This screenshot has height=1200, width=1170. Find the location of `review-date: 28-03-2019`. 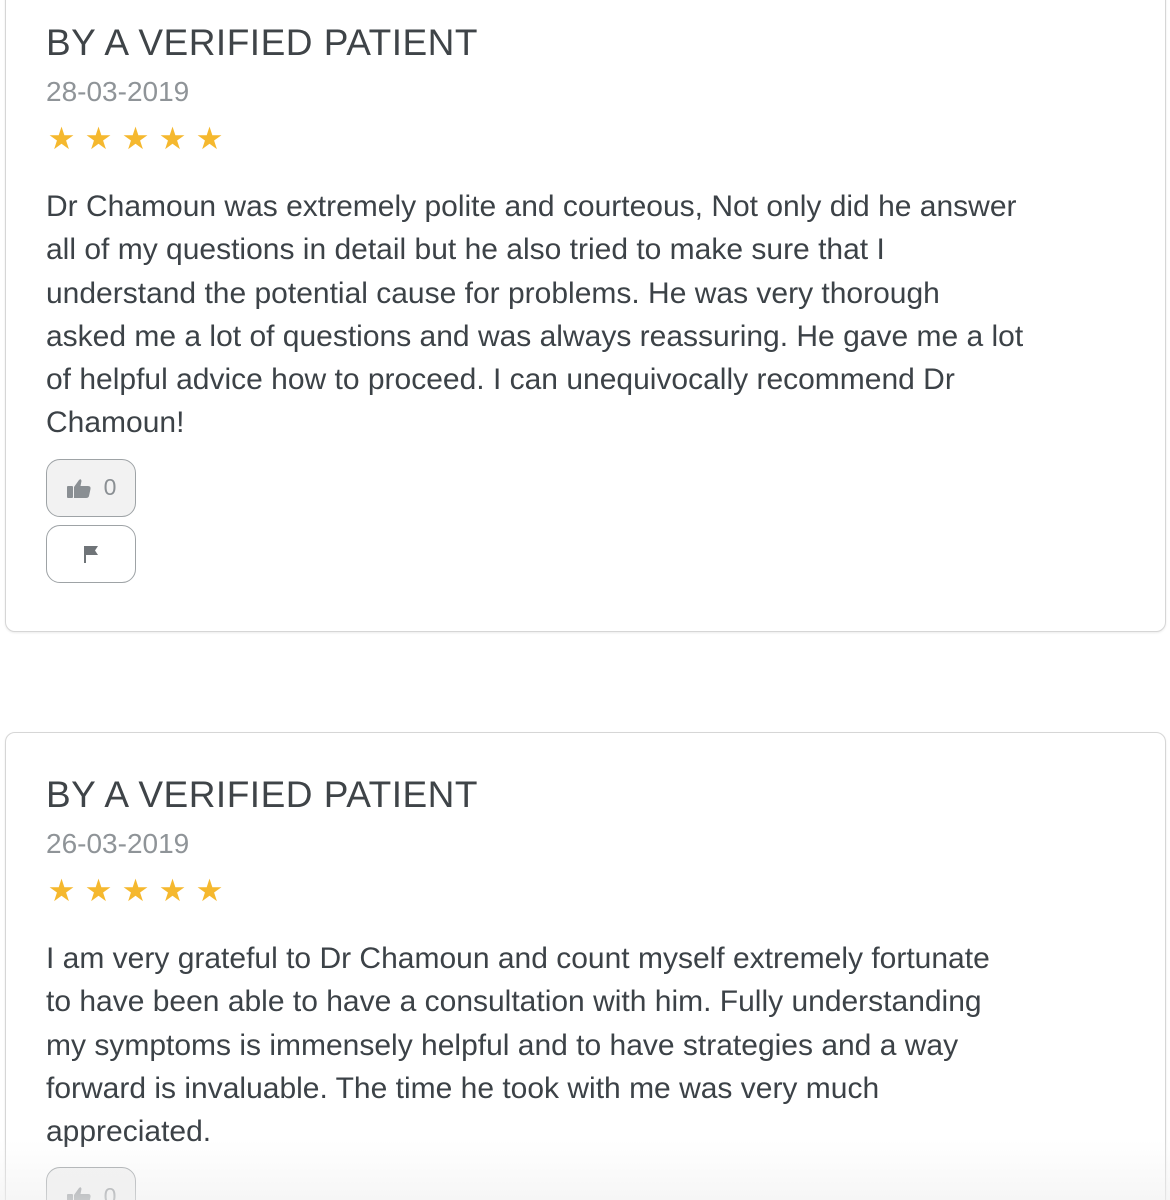

review-date: 28-03-2019 is located at coordinates (118, 91).